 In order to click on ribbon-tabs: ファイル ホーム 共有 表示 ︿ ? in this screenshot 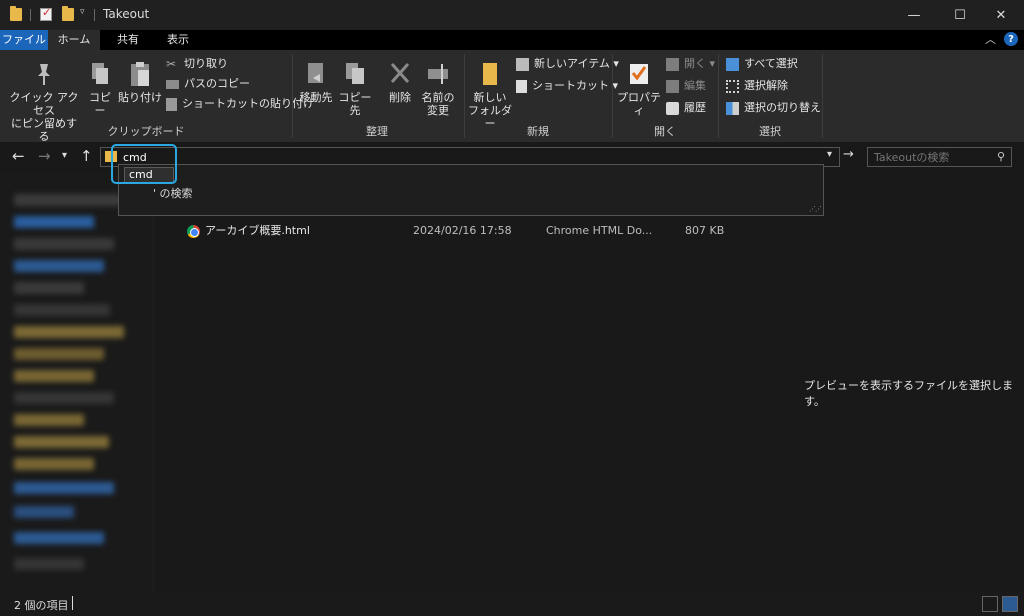, I will do `click(512, 40)`.